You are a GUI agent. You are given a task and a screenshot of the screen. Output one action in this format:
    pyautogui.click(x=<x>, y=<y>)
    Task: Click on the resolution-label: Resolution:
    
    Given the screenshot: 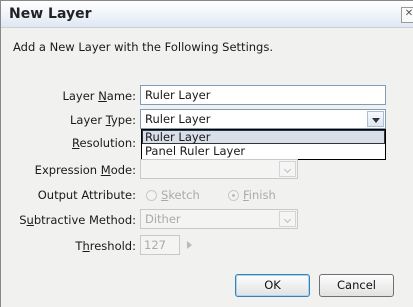 What is the action you would take?
    pyautogui.click(x=104, y=143)
    